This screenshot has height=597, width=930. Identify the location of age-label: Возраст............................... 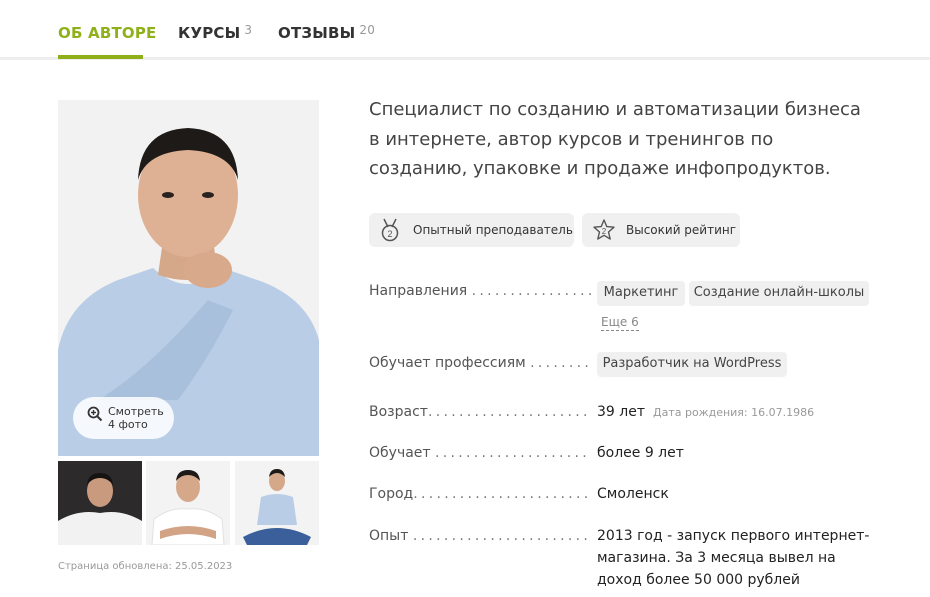
(480, 412).